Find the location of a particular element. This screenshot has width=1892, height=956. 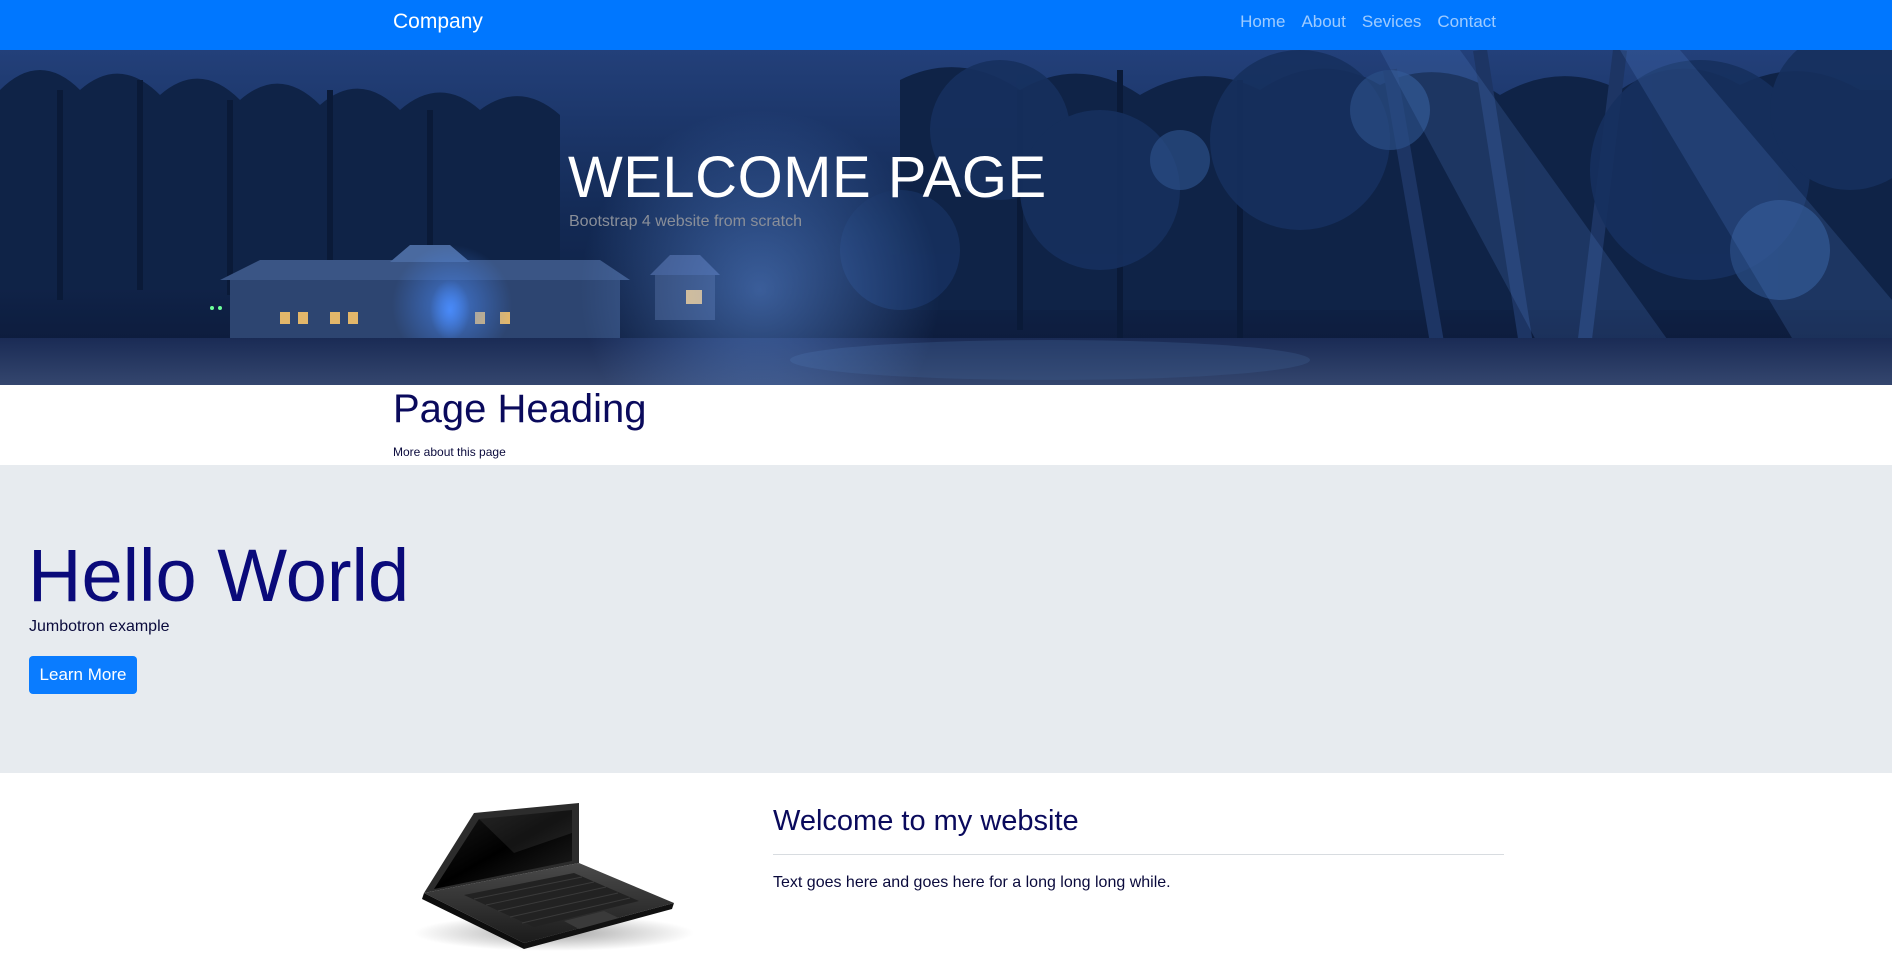

nav-link-about: About is located at coordinates (1323, 21).